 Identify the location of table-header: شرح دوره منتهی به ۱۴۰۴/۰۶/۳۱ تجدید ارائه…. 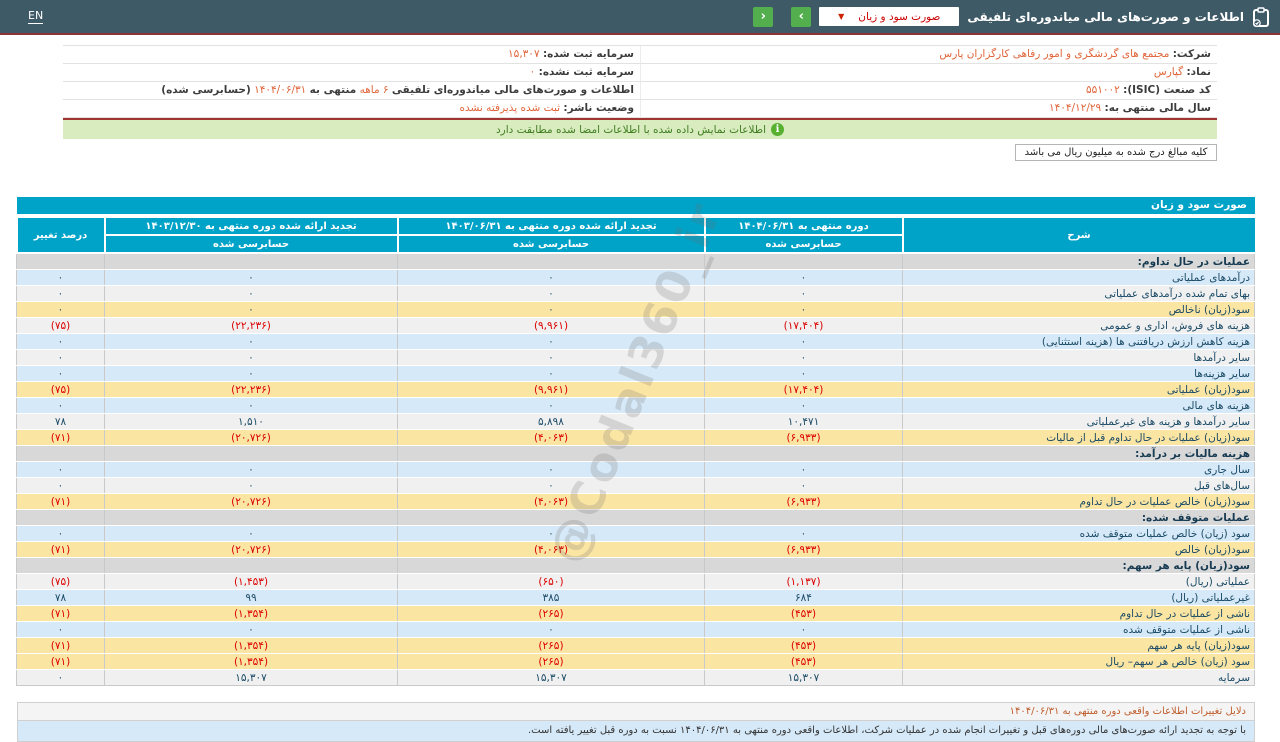
(635, 235).